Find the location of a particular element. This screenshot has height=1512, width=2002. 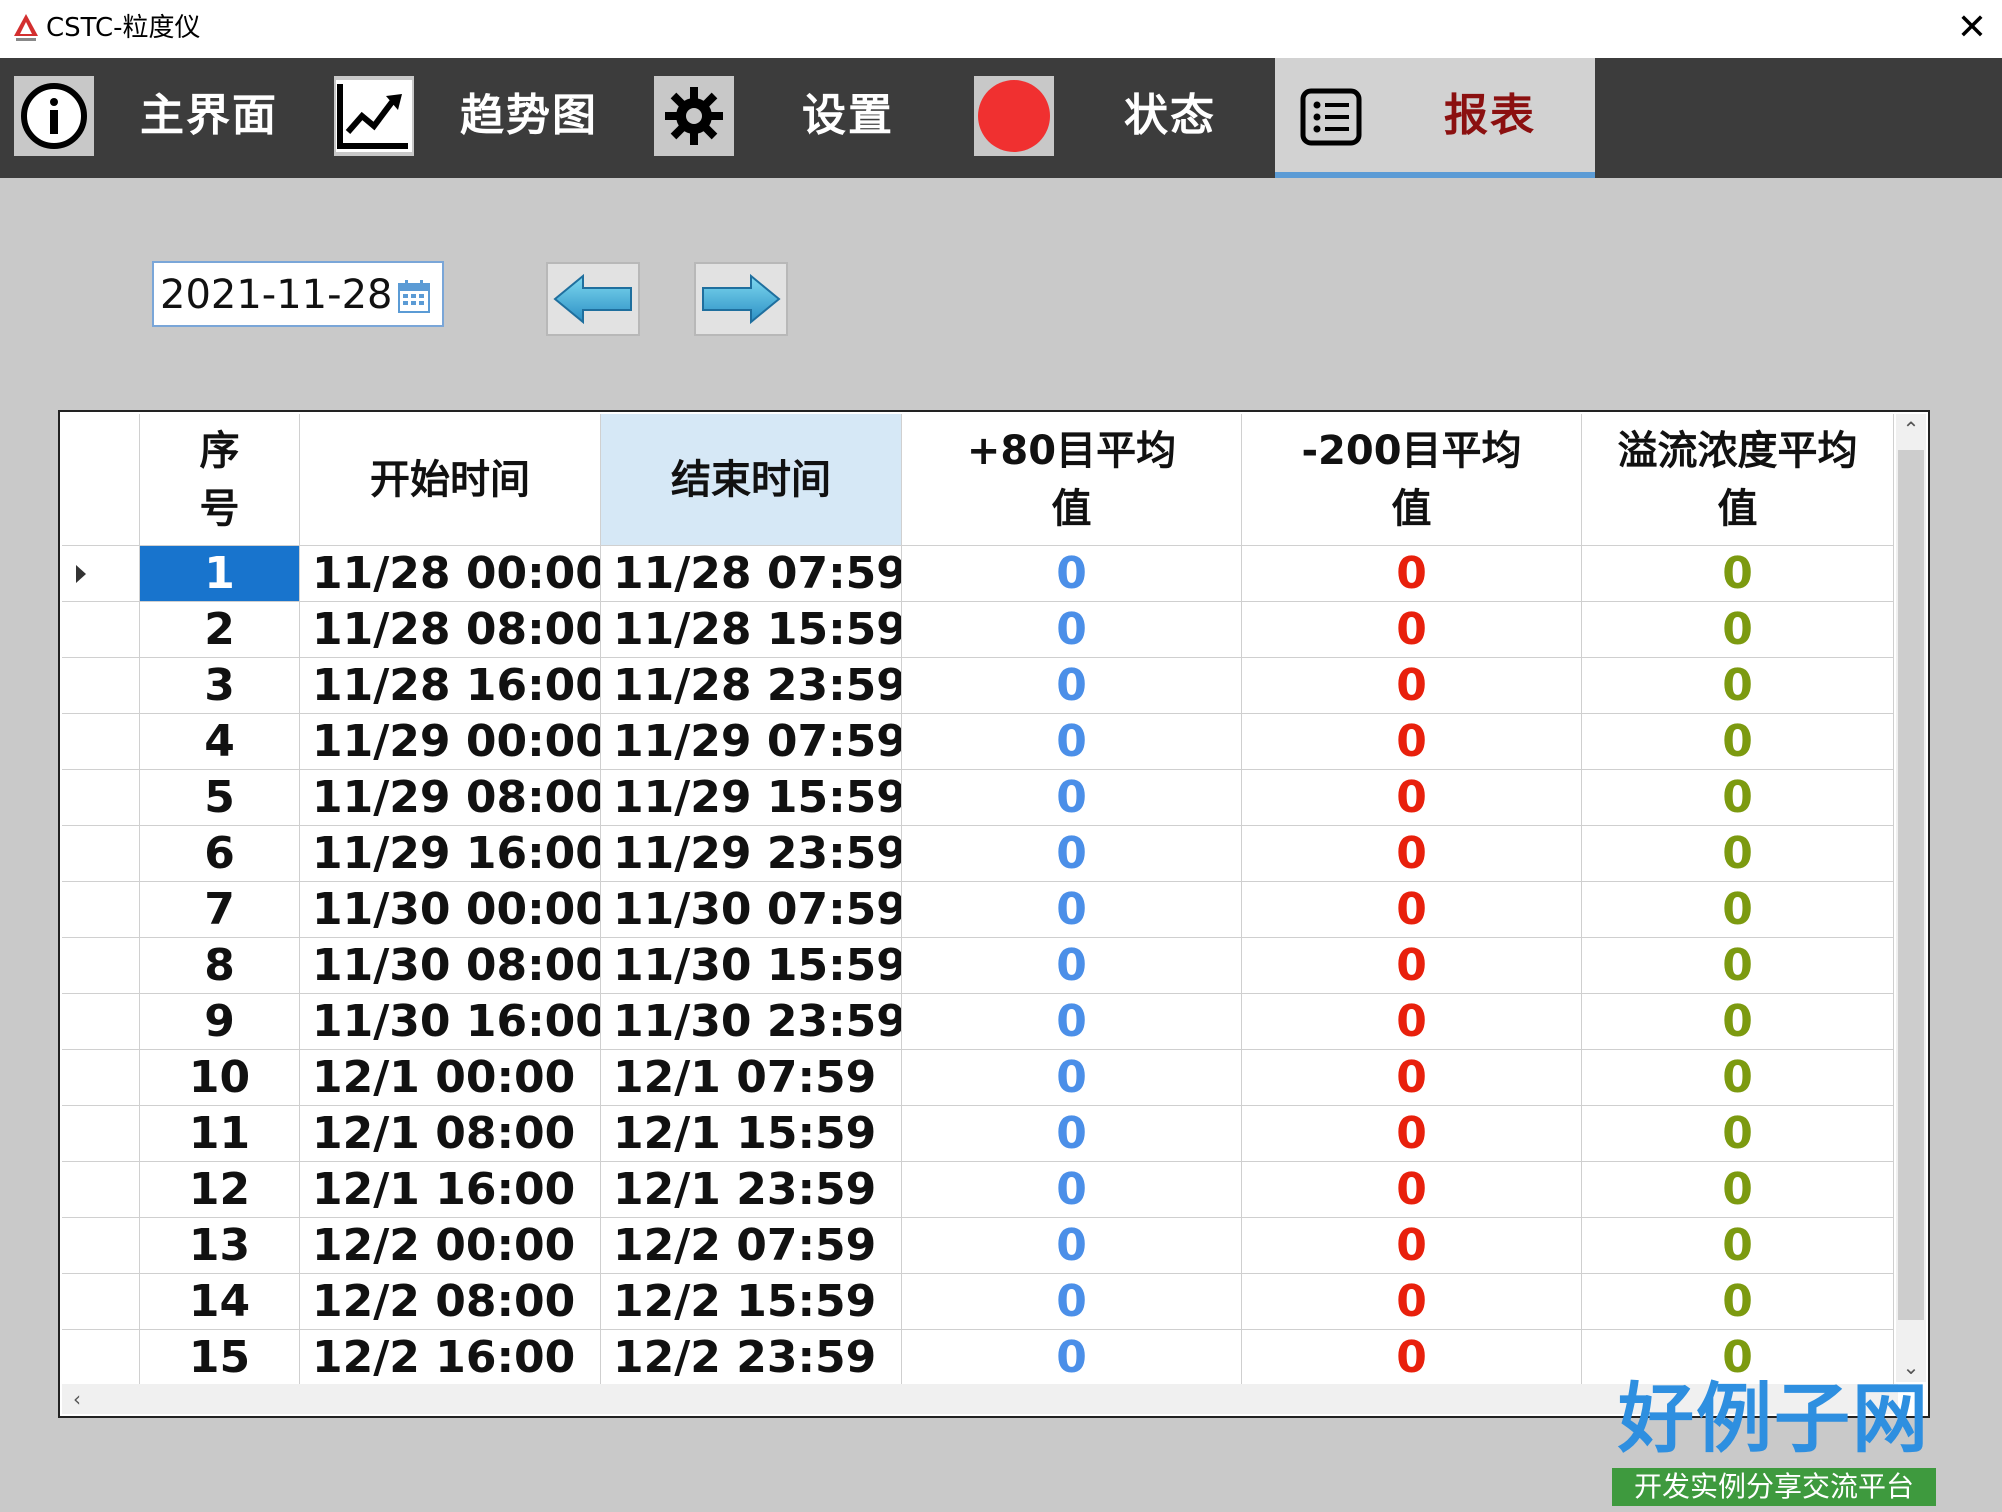

cell-start: 11/28 00:00 is located at coordinates (450, 574).